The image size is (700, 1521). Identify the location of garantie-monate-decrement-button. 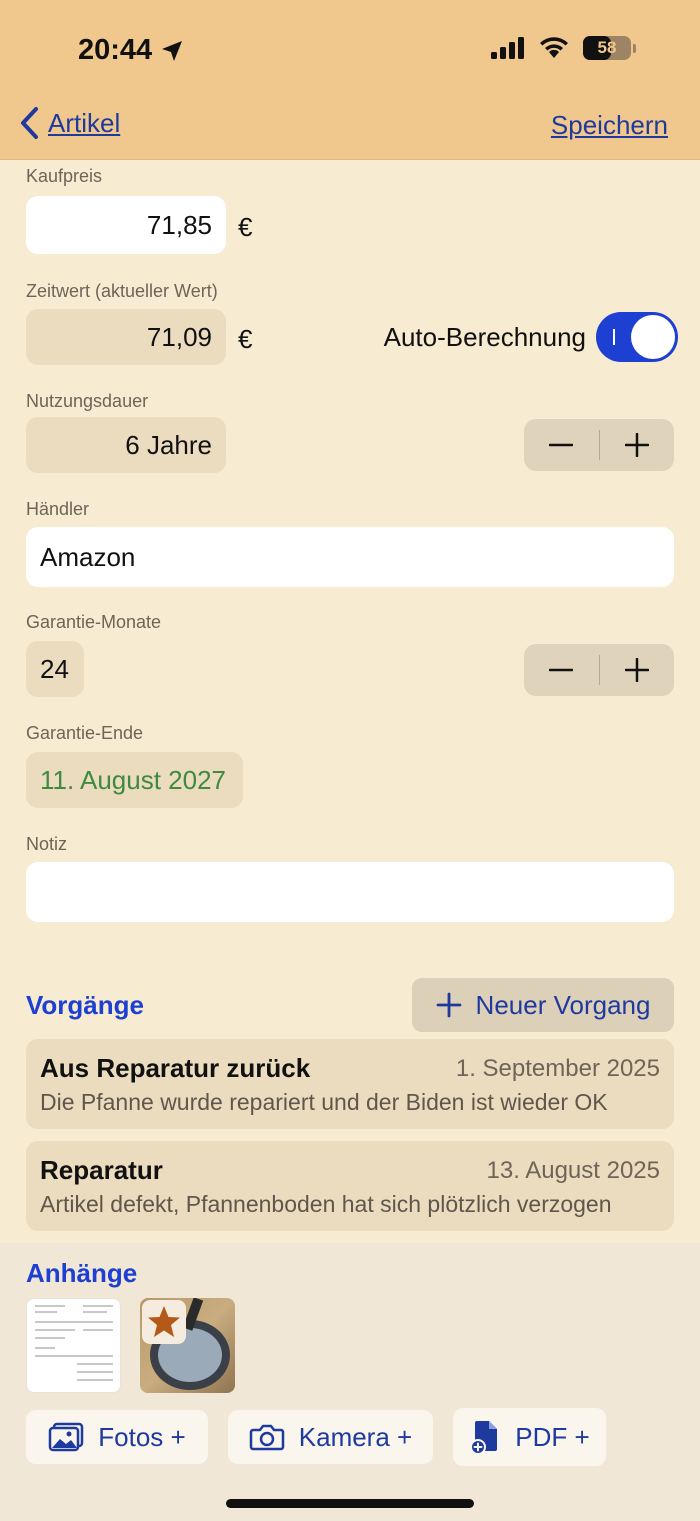
(561, 670).